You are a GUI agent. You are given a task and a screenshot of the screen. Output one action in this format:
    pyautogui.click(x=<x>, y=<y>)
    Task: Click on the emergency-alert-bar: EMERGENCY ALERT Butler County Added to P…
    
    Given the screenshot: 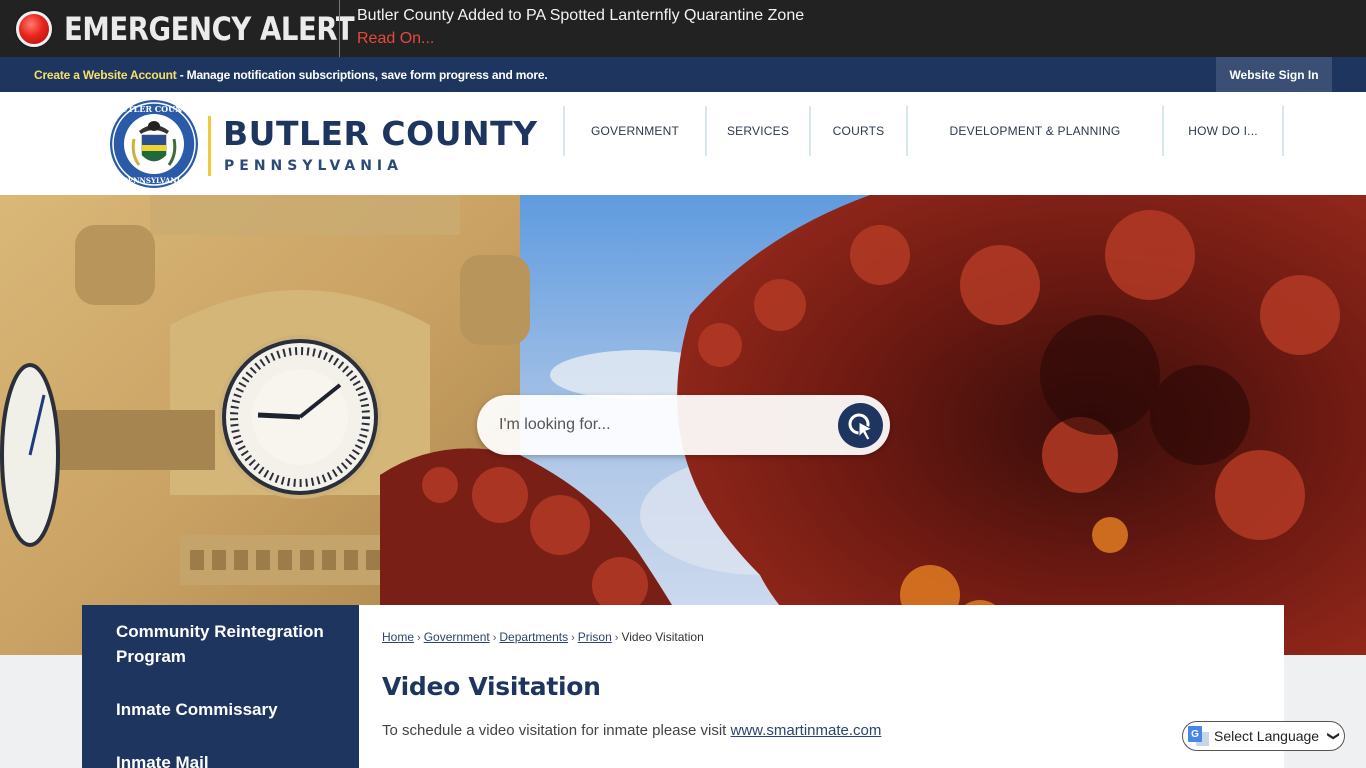 What is the action you would take?
    pyautogui.click(x=683, y=28)
    